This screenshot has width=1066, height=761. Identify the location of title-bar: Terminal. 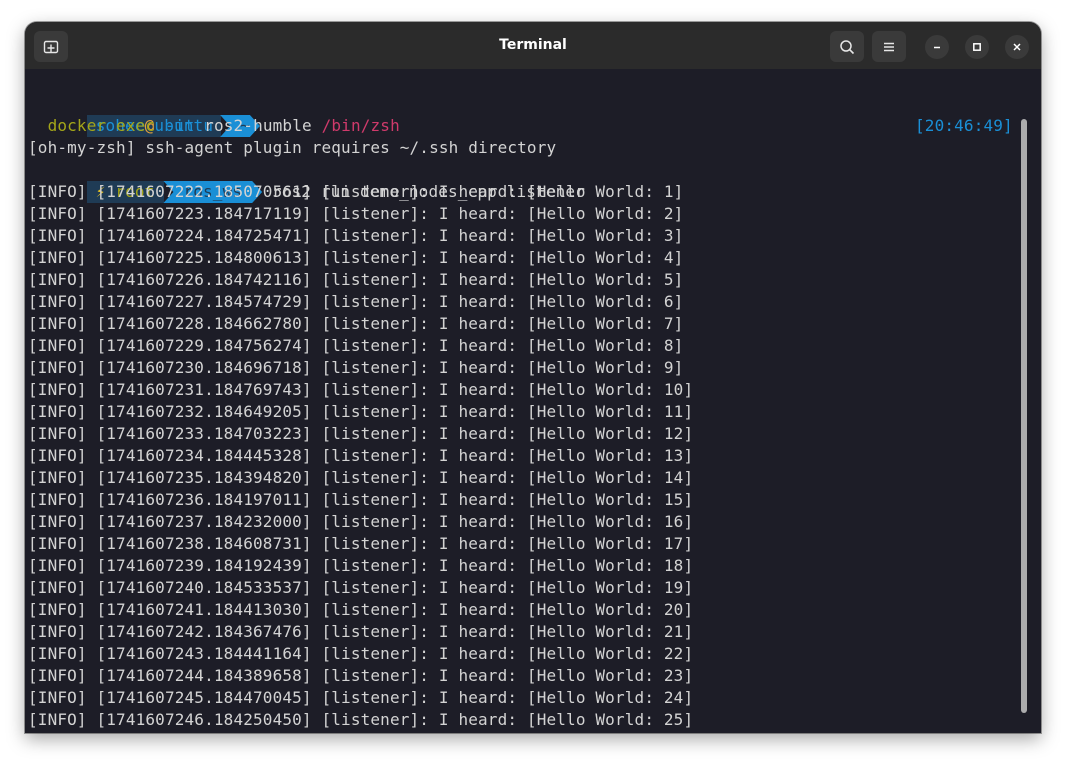
(533, 45).